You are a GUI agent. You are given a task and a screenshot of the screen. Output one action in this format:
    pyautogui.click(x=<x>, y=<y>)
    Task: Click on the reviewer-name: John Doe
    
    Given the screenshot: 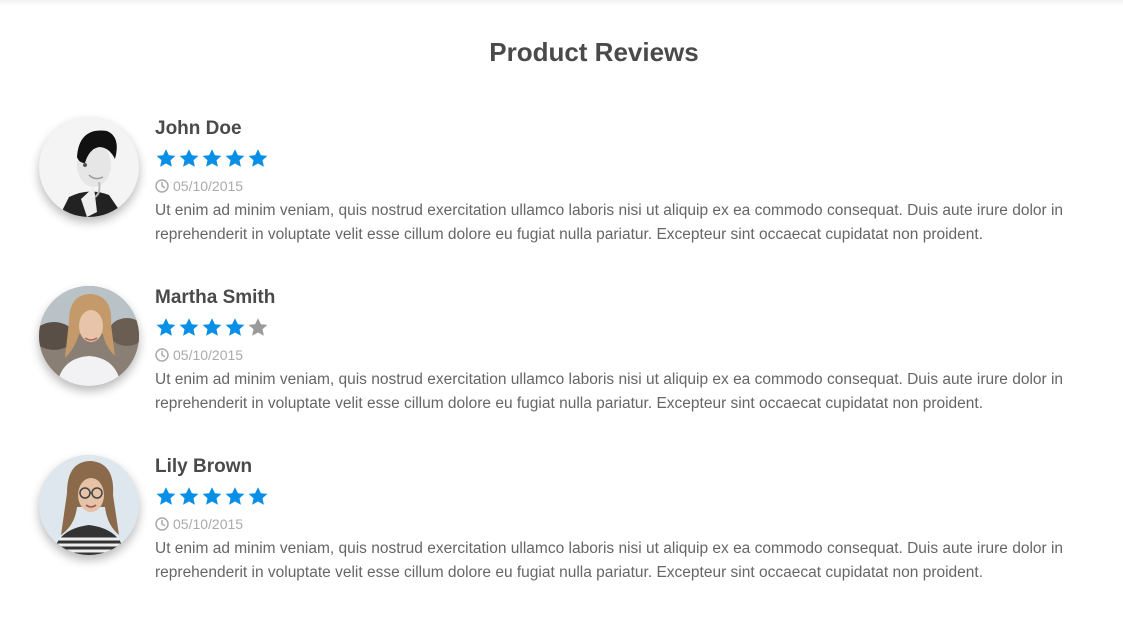 What is the action you would take?
    pyautogui.click(x=198, y=128)
    